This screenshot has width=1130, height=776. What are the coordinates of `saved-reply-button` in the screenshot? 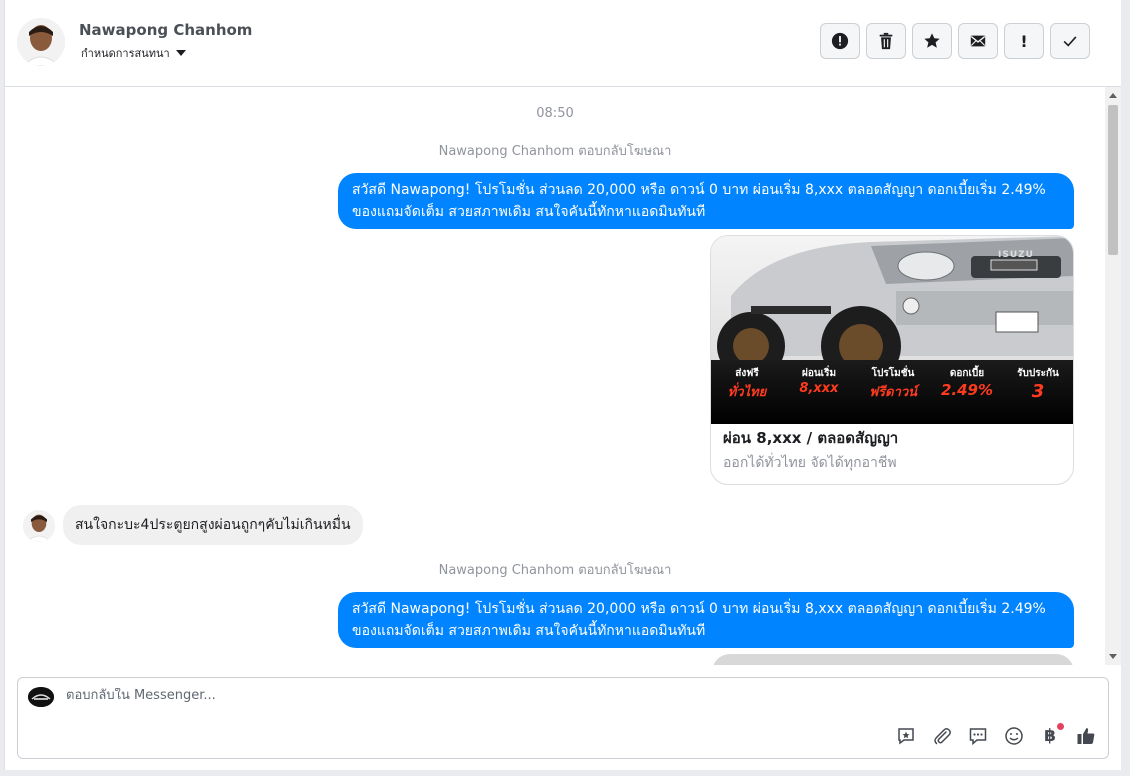 It's located at (906, 736).